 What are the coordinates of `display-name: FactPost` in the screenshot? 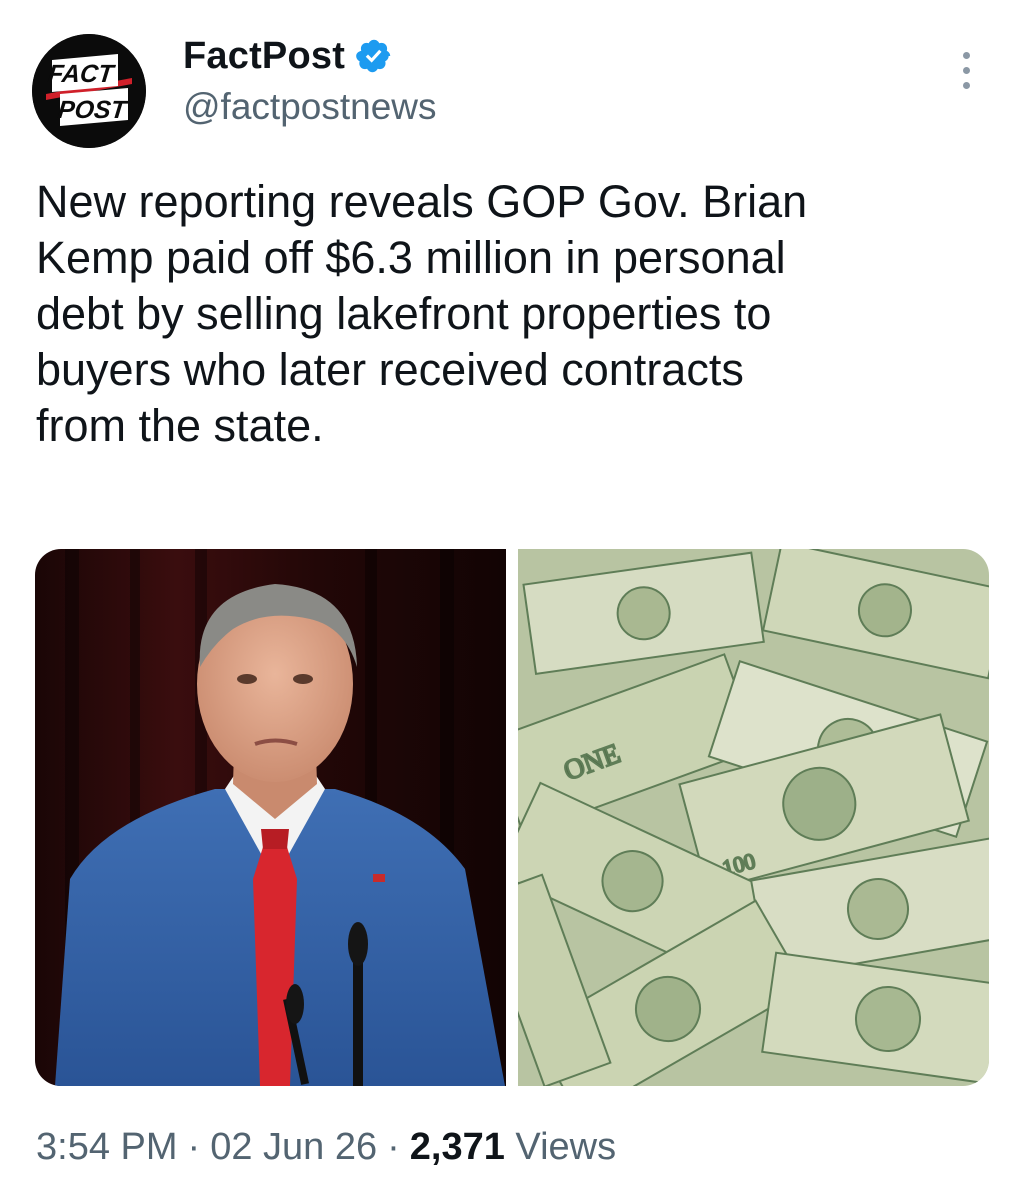 It's located at (264, 56).